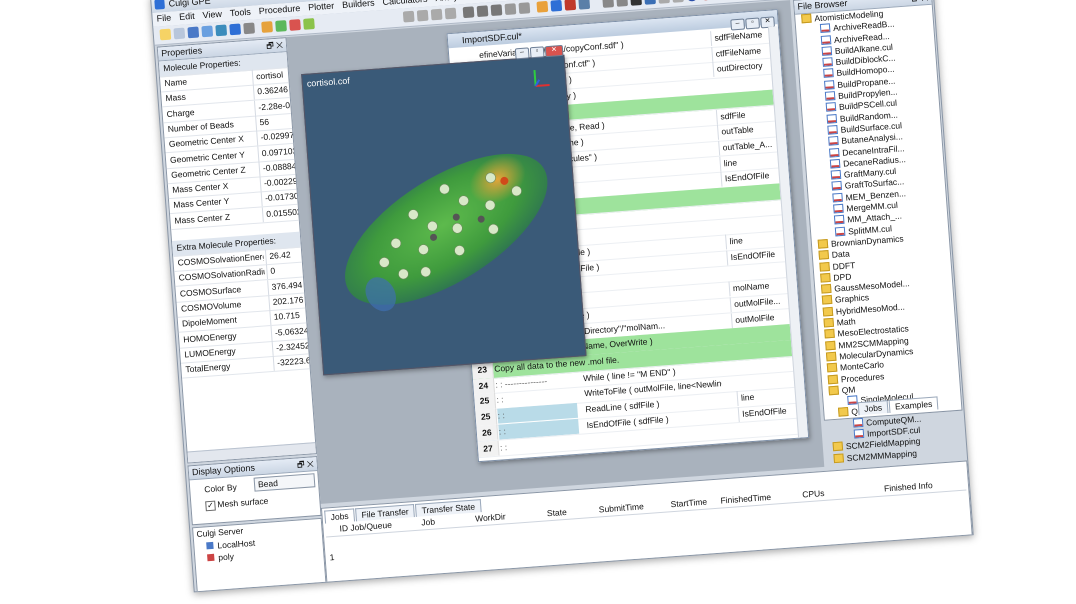 The height and width of the screenshot is (604, 1076). Describe the element at coordinates (621, 507) in the screenshot. I see `jobs-column-header: SubmitTime` at that location.